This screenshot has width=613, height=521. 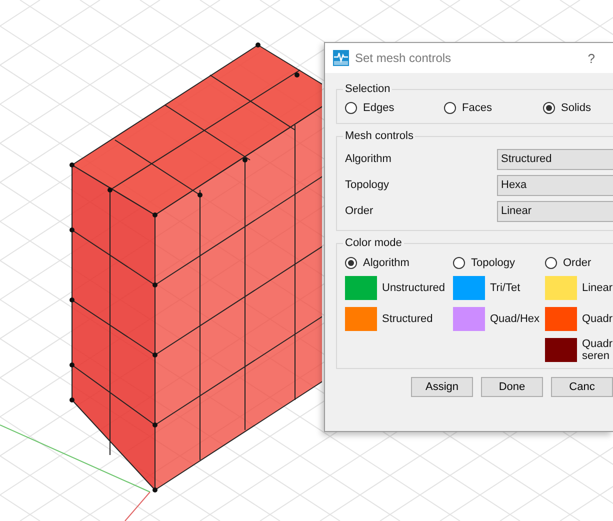 I want to click on radio-option: Faces, so click(x=493, y=108).